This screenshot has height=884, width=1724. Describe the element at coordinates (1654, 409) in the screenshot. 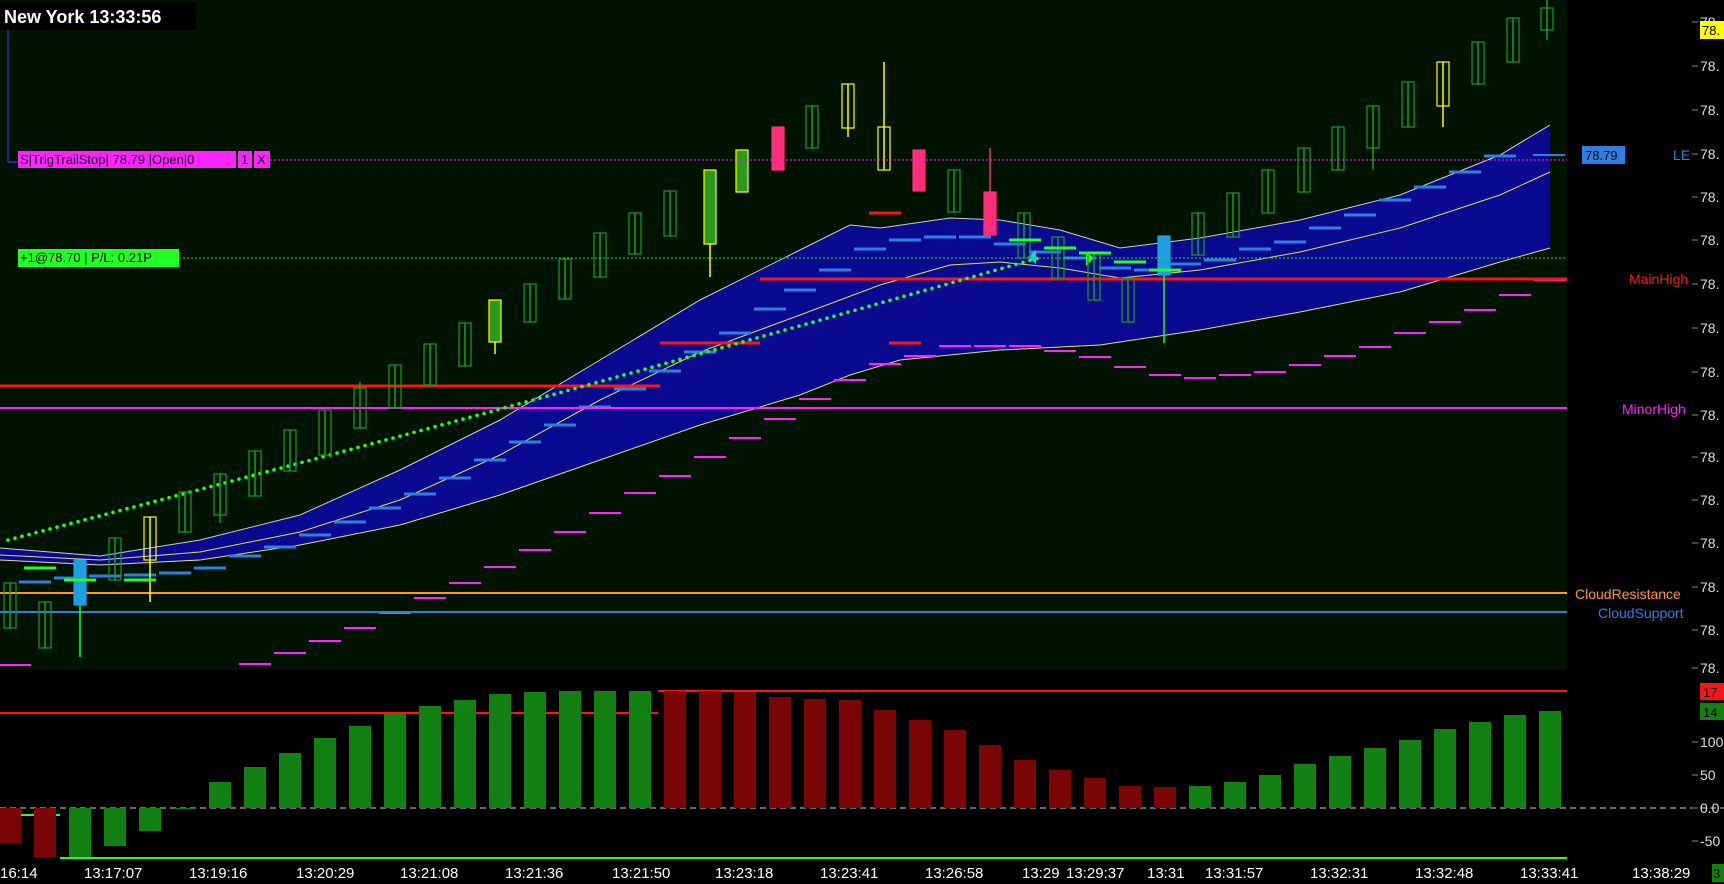

I see `minor-high-label: MinorHigh` at that location.